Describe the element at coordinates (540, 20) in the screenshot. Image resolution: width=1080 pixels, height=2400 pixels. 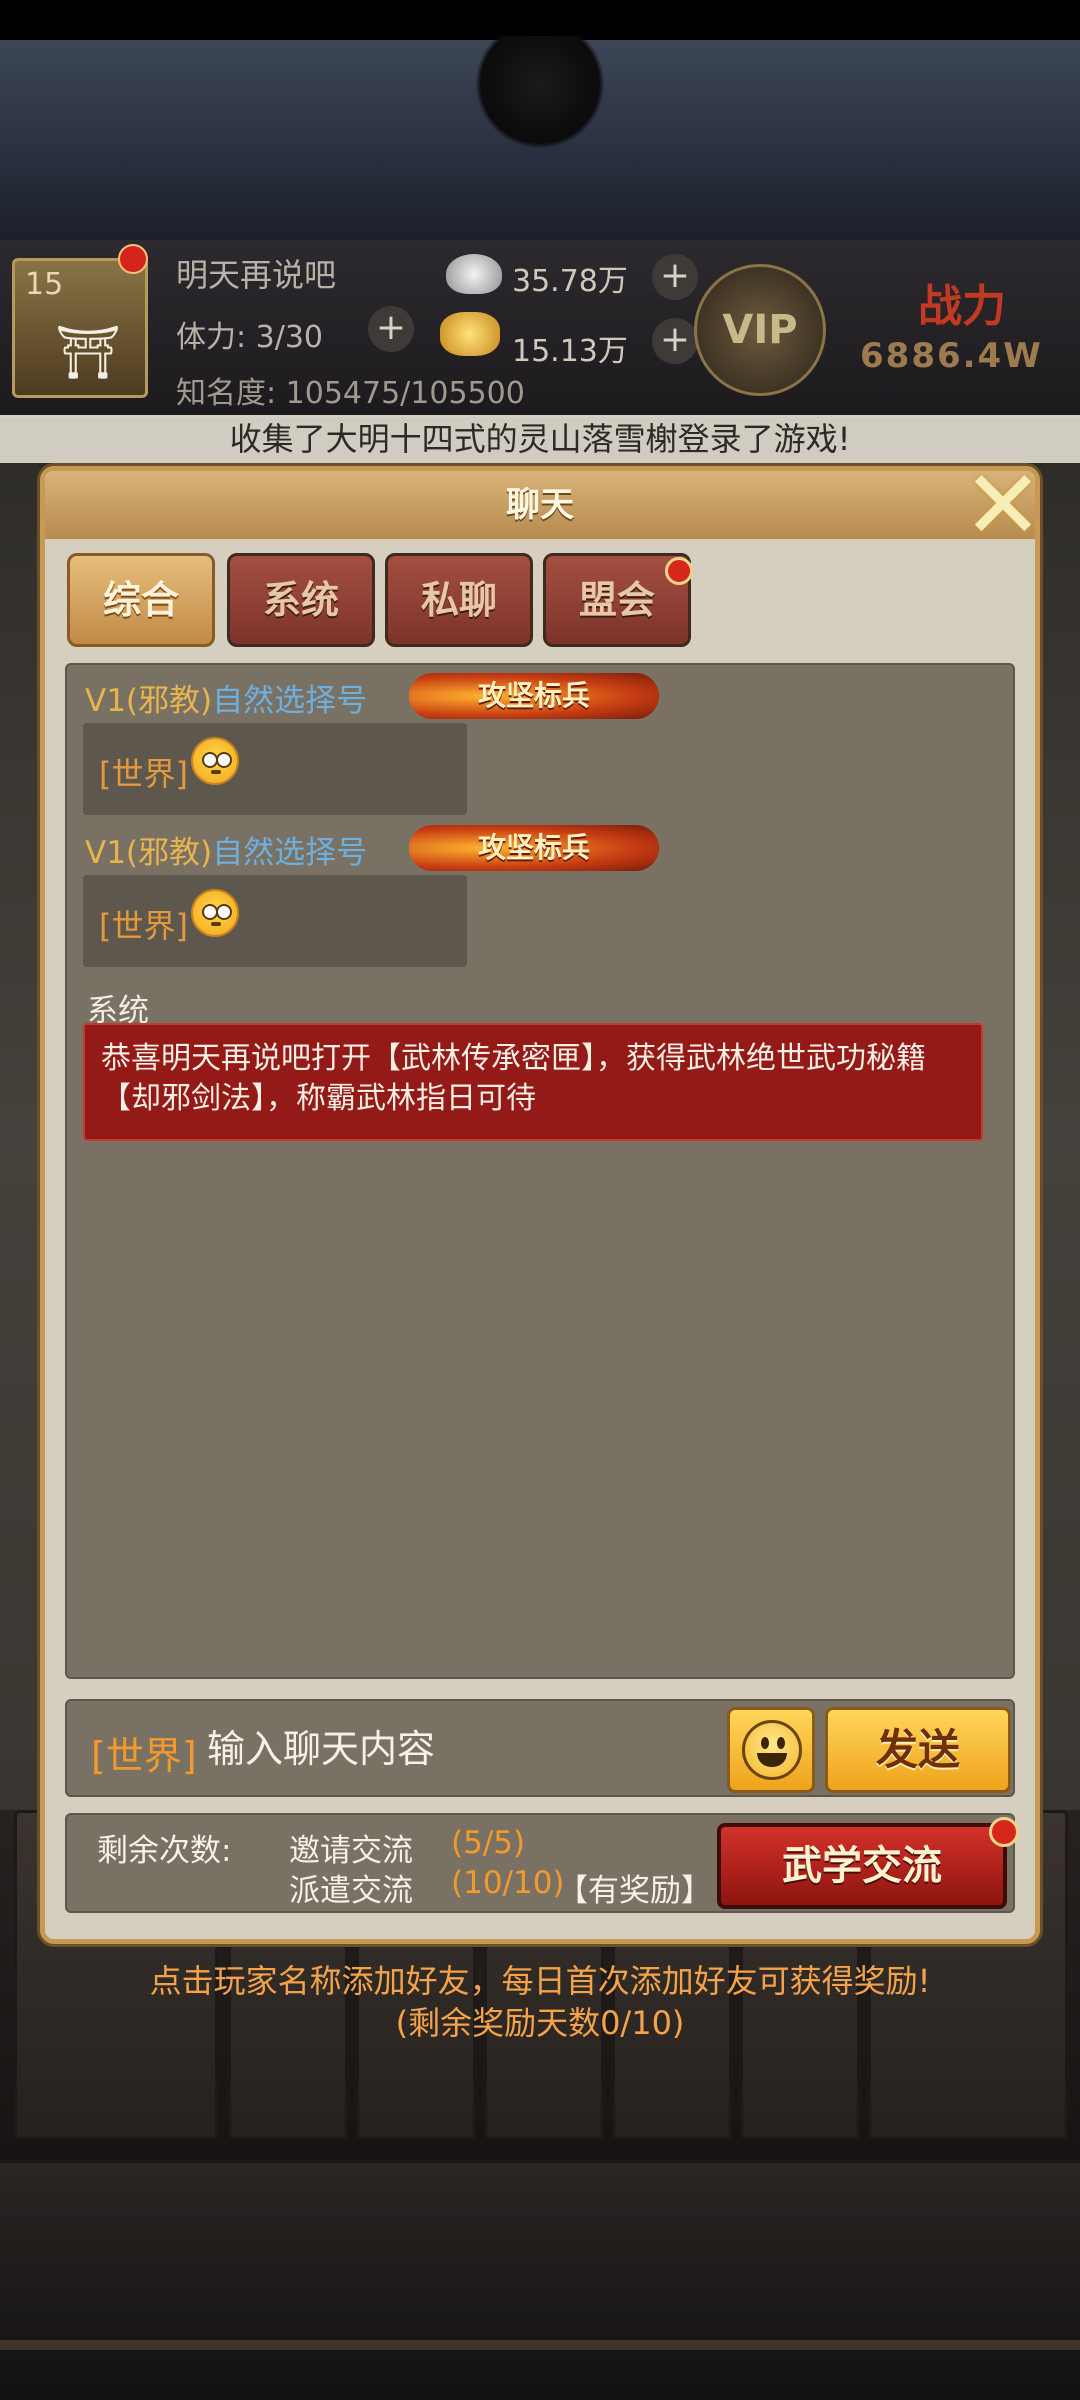
I see `status-bar` at that location.